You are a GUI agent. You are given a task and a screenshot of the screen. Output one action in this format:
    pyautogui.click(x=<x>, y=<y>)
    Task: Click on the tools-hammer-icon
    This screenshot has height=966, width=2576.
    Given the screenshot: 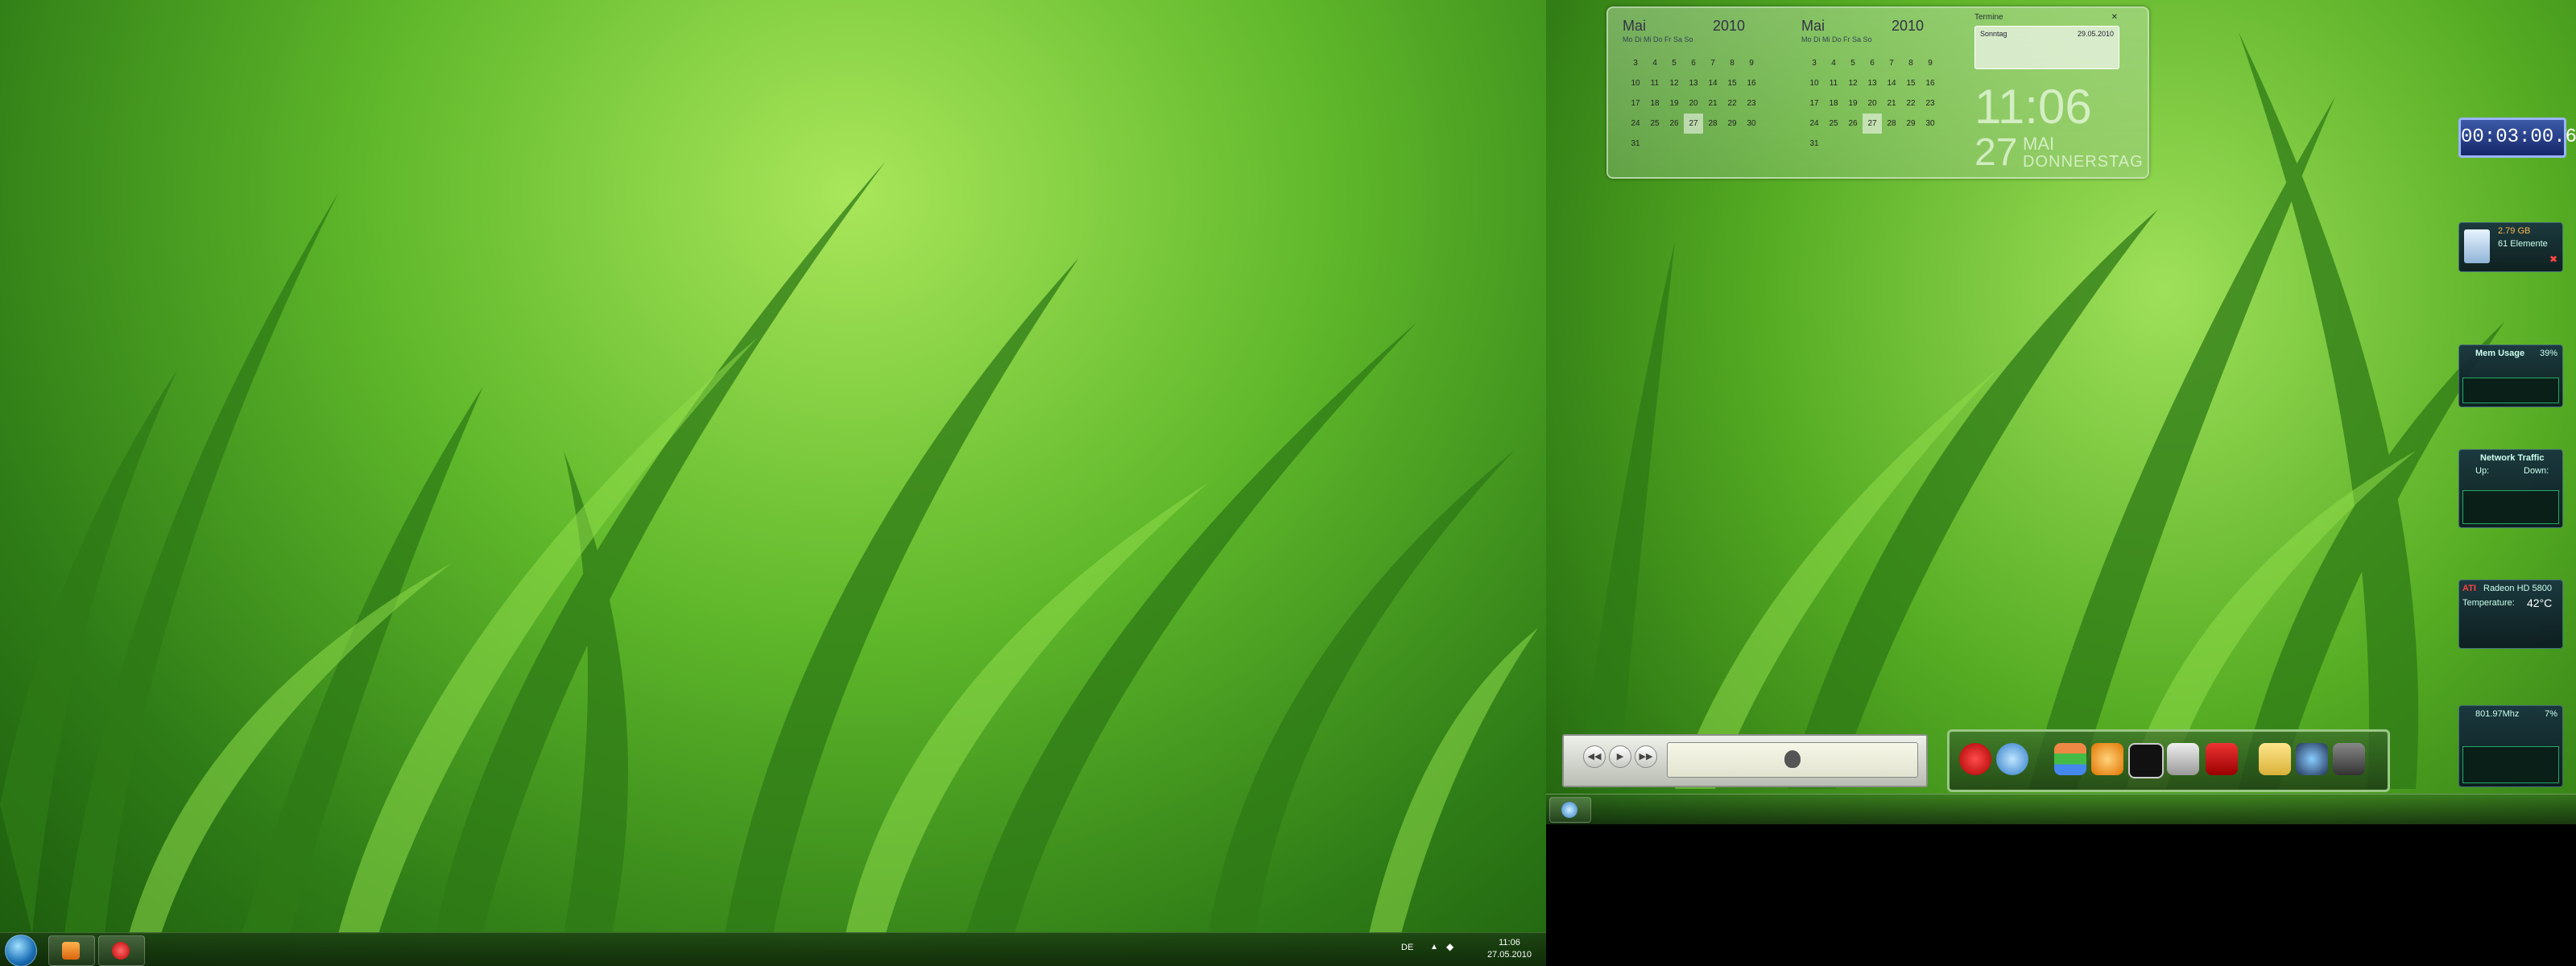 What is the action you would take?
    pyautogui.click(x=2349, y=759)
    